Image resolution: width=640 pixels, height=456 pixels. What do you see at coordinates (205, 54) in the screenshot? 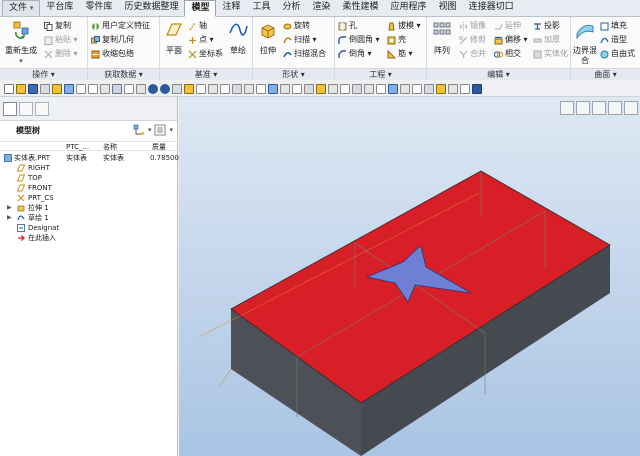
I see `csys-button: 坐标系` at bounding box center [205, 54].